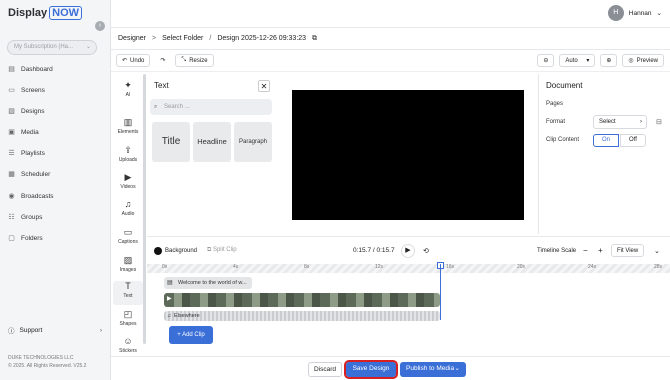 The image size is (670, 380). I want to click on tool-images: ▨ Images, so click(128, 264).